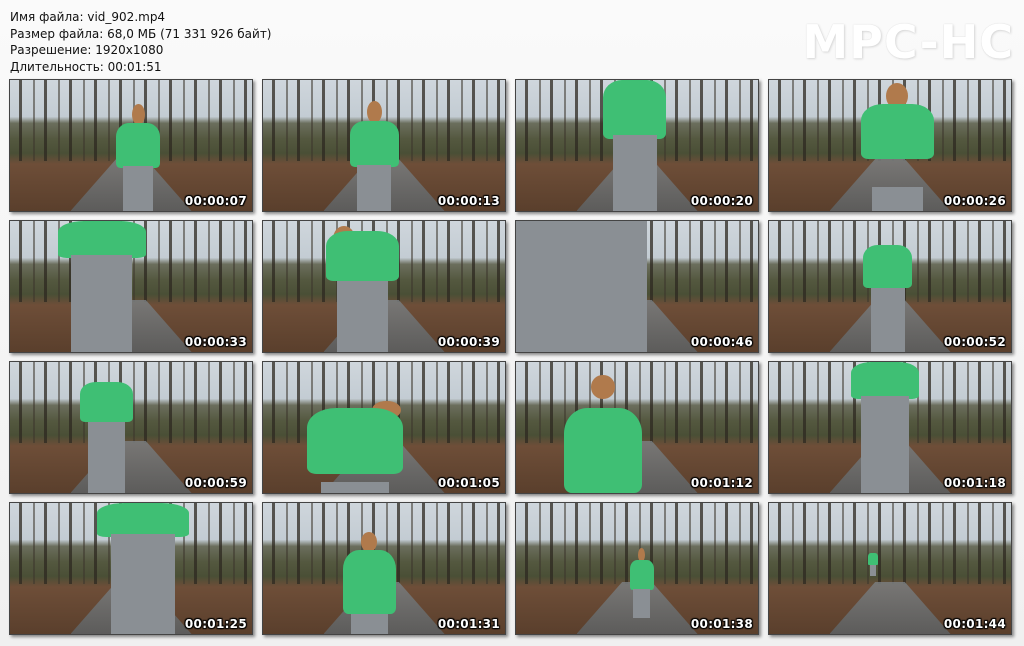 The width and height of the screenshot is (1024, 646). Describe the element at coordinates (974, 483) in the screenshot. I see `timestamp: 00:01:18` at that location.